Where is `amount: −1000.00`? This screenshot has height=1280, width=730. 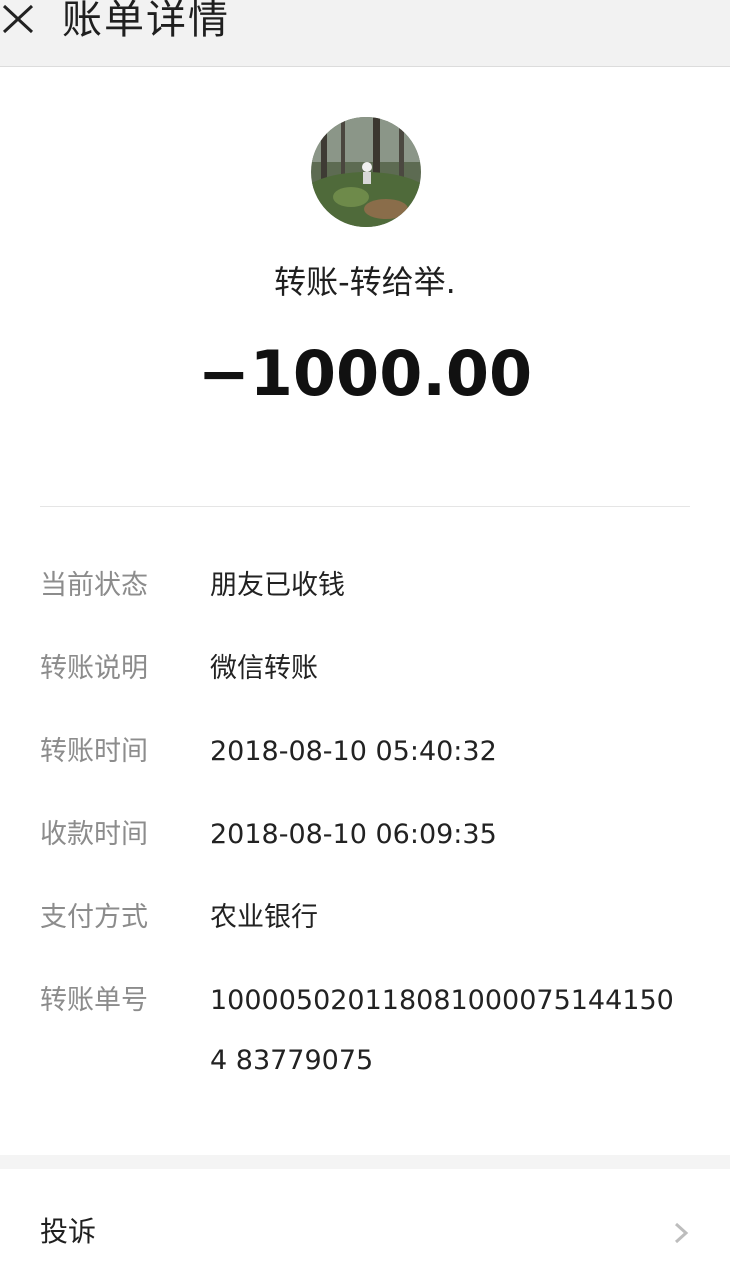 amount: −1000.00 is located at coordinates (365, 373).